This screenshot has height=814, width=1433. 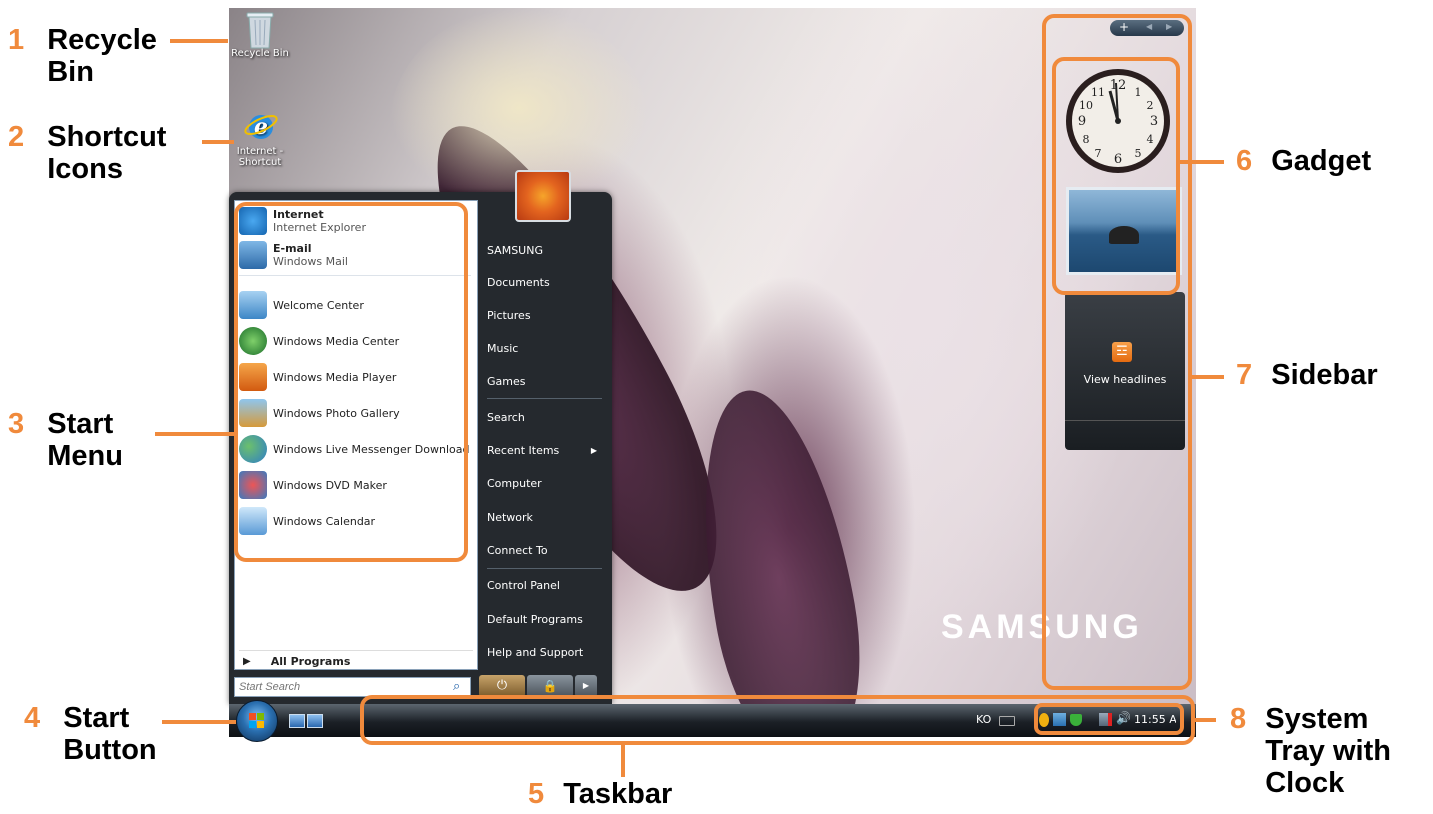 I want to click on annotation-label: Sidebar, so click(x=1324, y=375).